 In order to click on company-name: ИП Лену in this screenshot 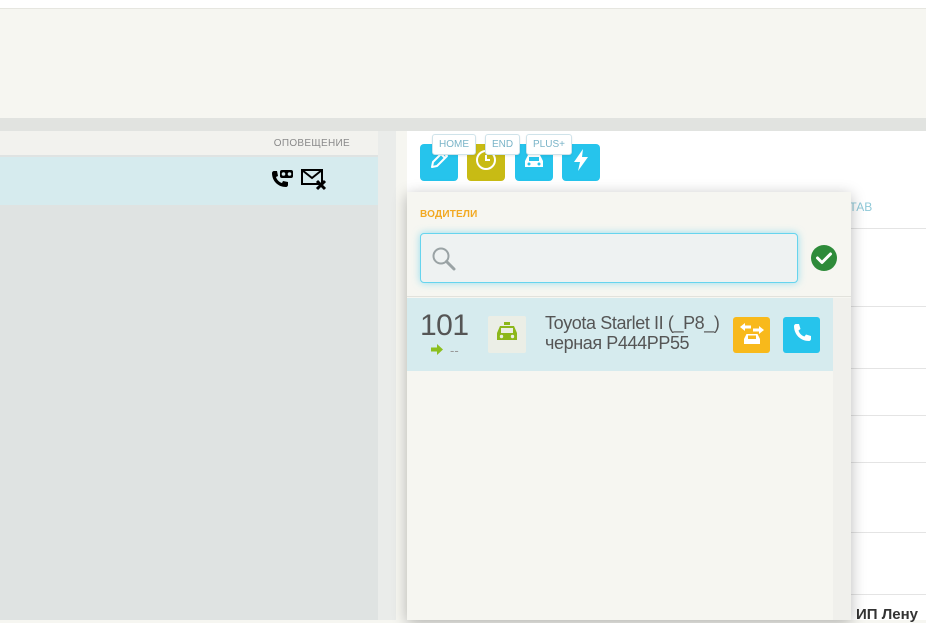, I will do `click(887, 614)`.